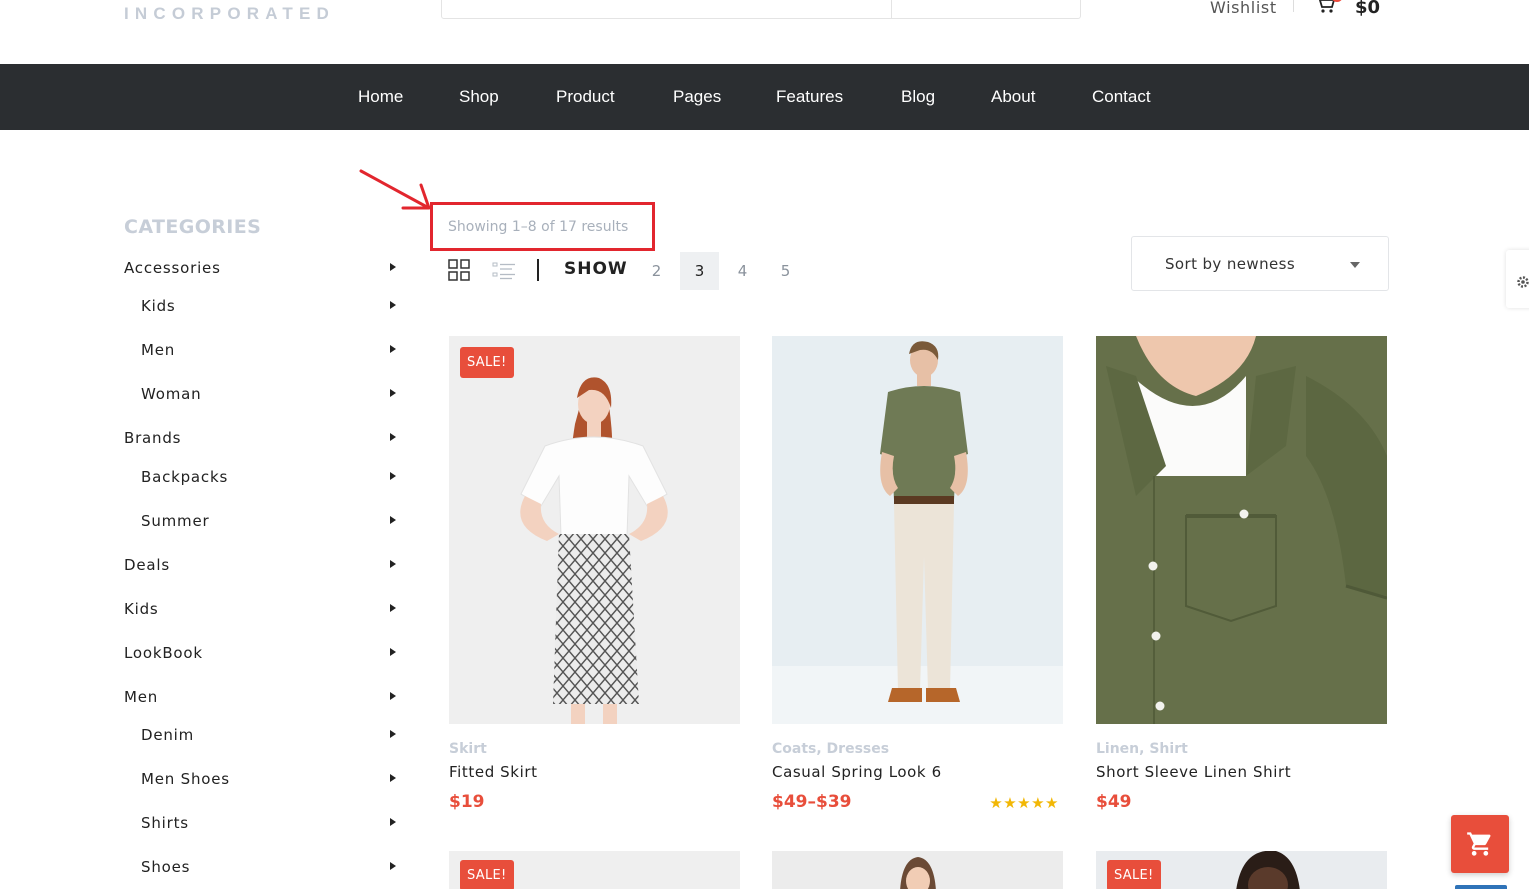 This screenshot has width=1529, height=889. What do you see at coordinates (167, 735) in the screenshot?
I see `category-denim: Denim` at bounding box center [167, 735].